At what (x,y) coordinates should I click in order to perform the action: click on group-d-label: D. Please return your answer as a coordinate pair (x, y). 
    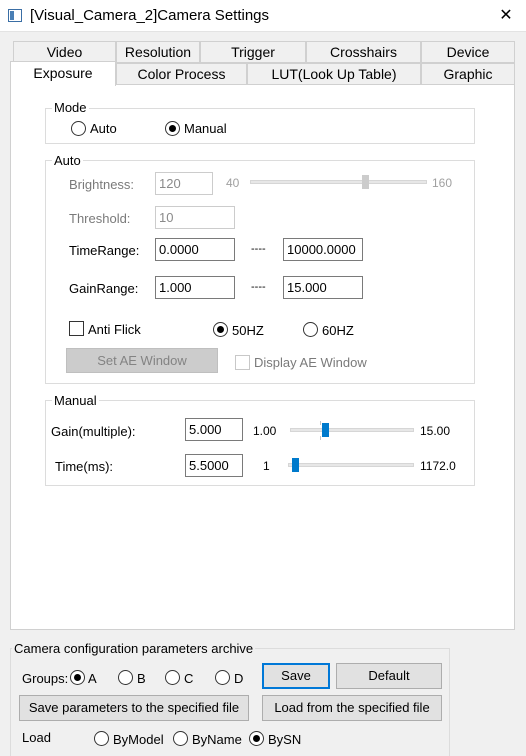
    Looking at the image, I should click on (239, 678).